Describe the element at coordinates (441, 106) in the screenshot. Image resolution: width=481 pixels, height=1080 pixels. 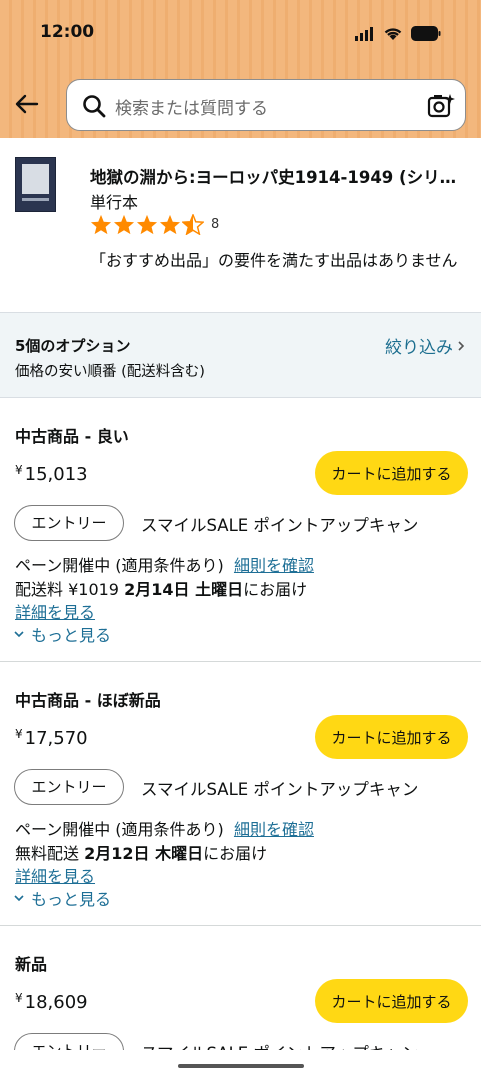
I see `camera-lens-icon` at that location.